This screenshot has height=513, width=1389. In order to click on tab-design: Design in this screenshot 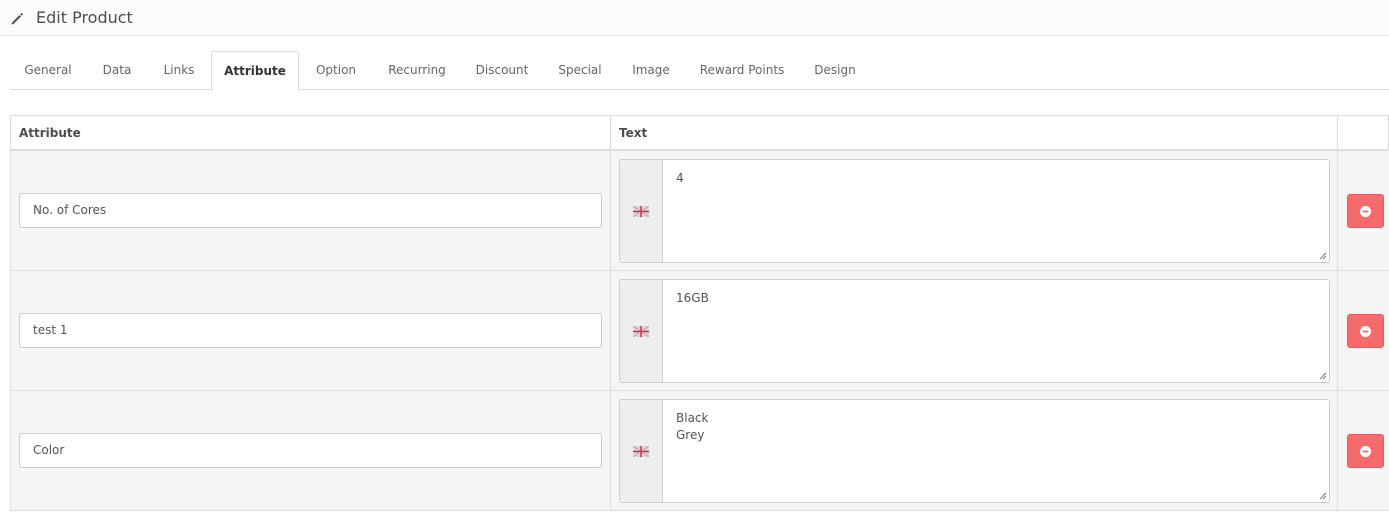, I will do `click(835, 70)`.